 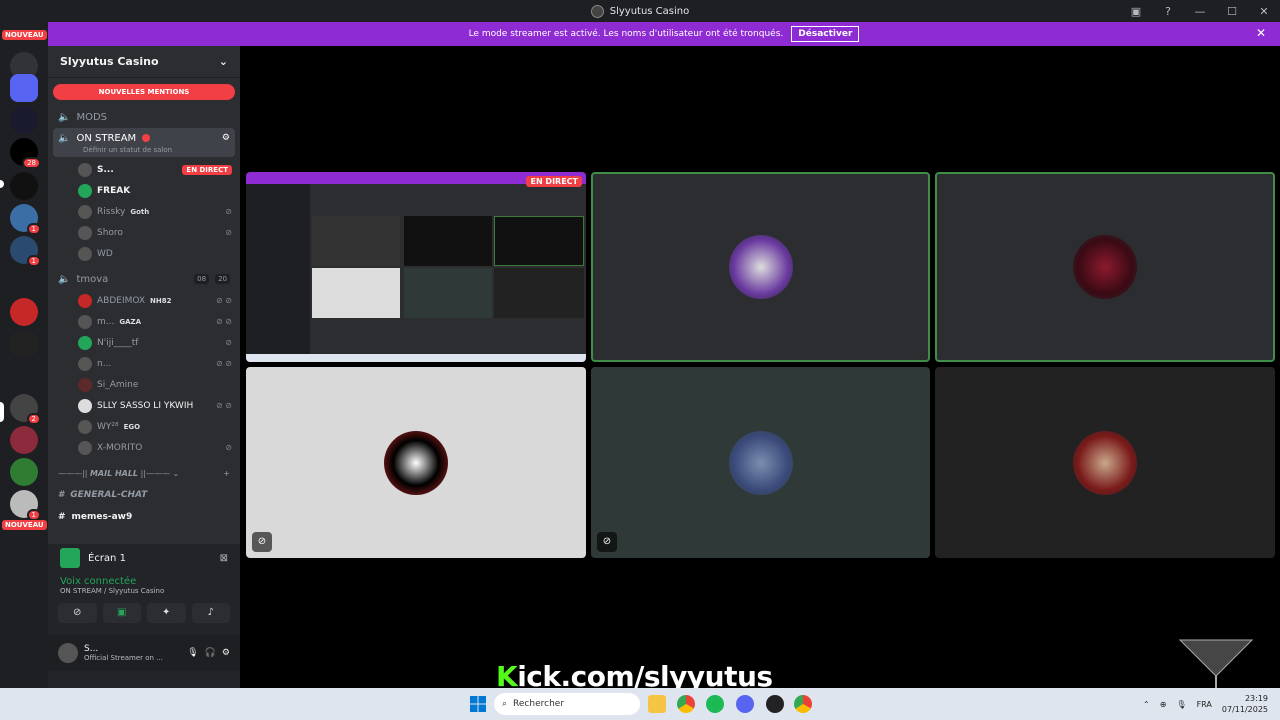 What do you see at coordinates (61, 495) in the screenshot?
I see `hash-icon: #` at bounding box center [61, 495].